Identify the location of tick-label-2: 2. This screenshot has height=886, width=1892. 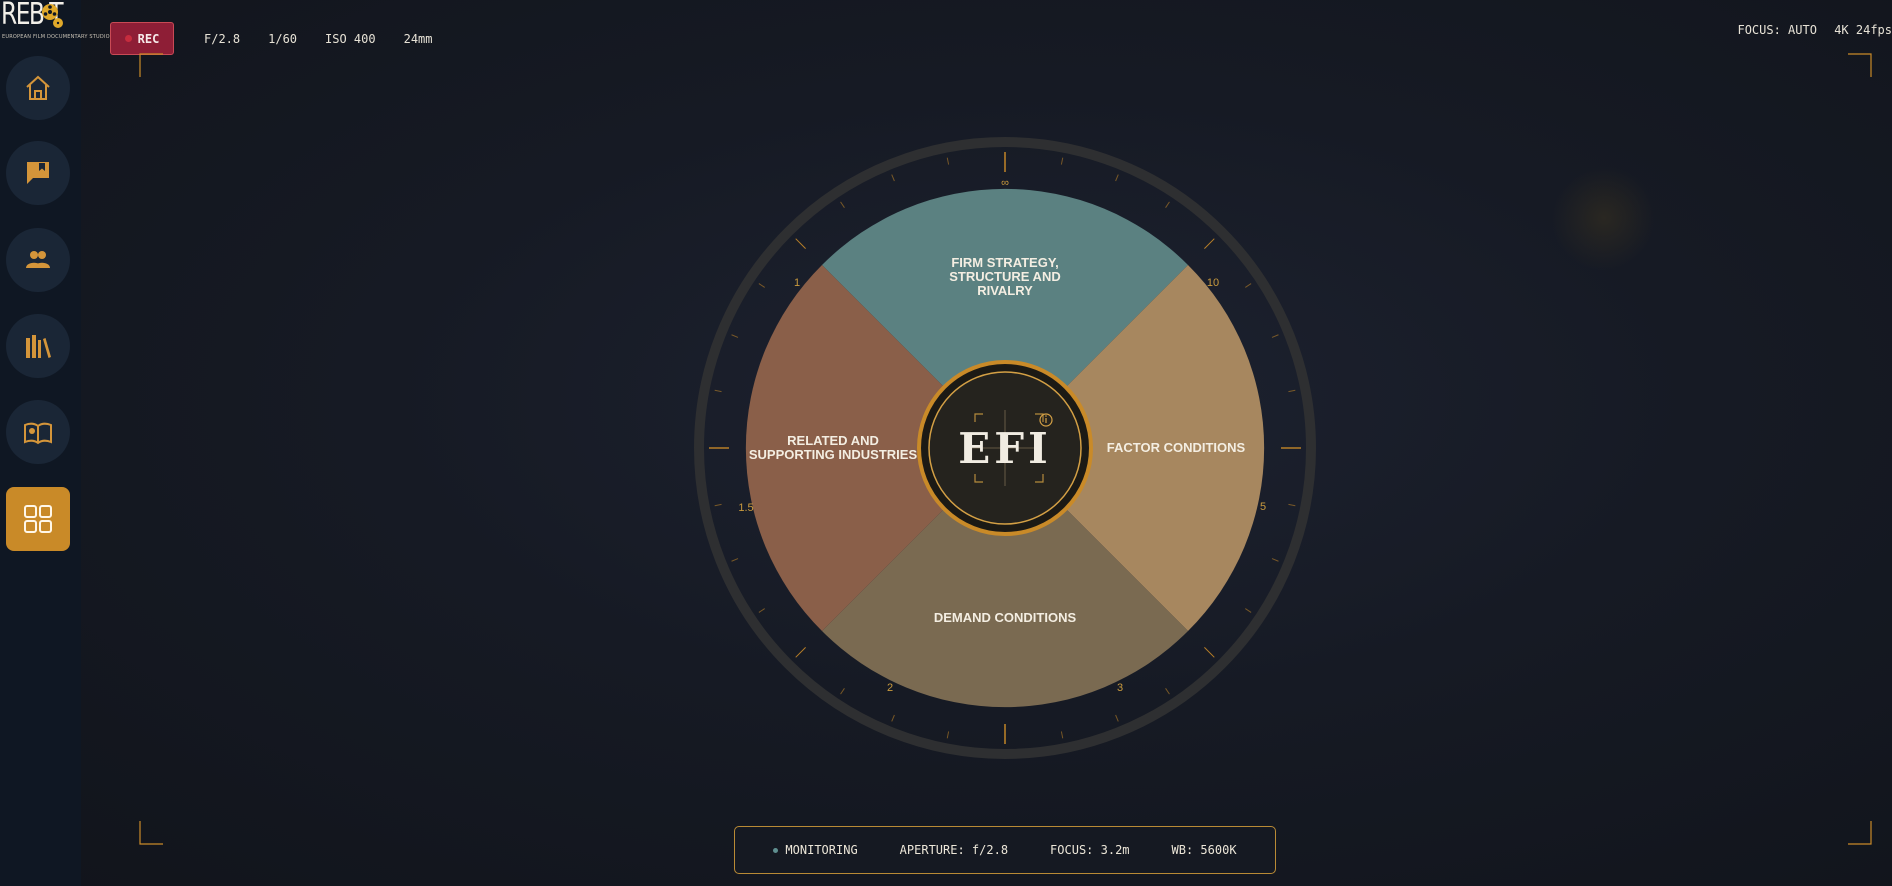
(890, 688).